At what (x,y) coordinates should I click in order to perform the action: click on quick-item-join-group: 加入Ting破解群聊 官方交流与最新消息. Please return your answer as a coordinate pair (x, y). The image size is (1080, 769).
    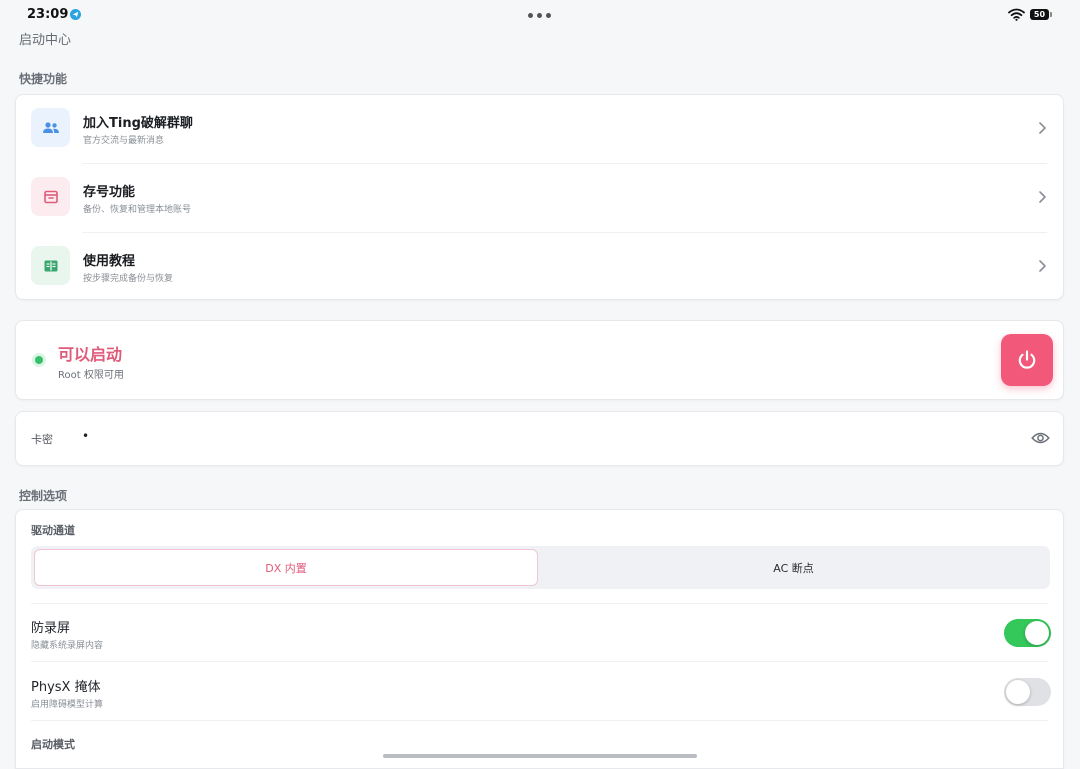
    Looking at the image, I should click on (539, 129).